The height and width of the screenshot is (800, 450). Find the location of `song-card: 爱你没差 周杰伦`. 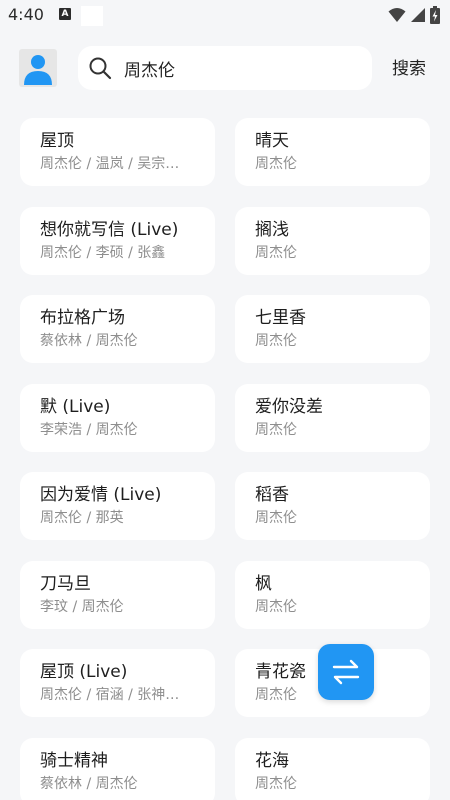

song-card: 爱你没差 周杰伦 is located at coordinates (332, 418).